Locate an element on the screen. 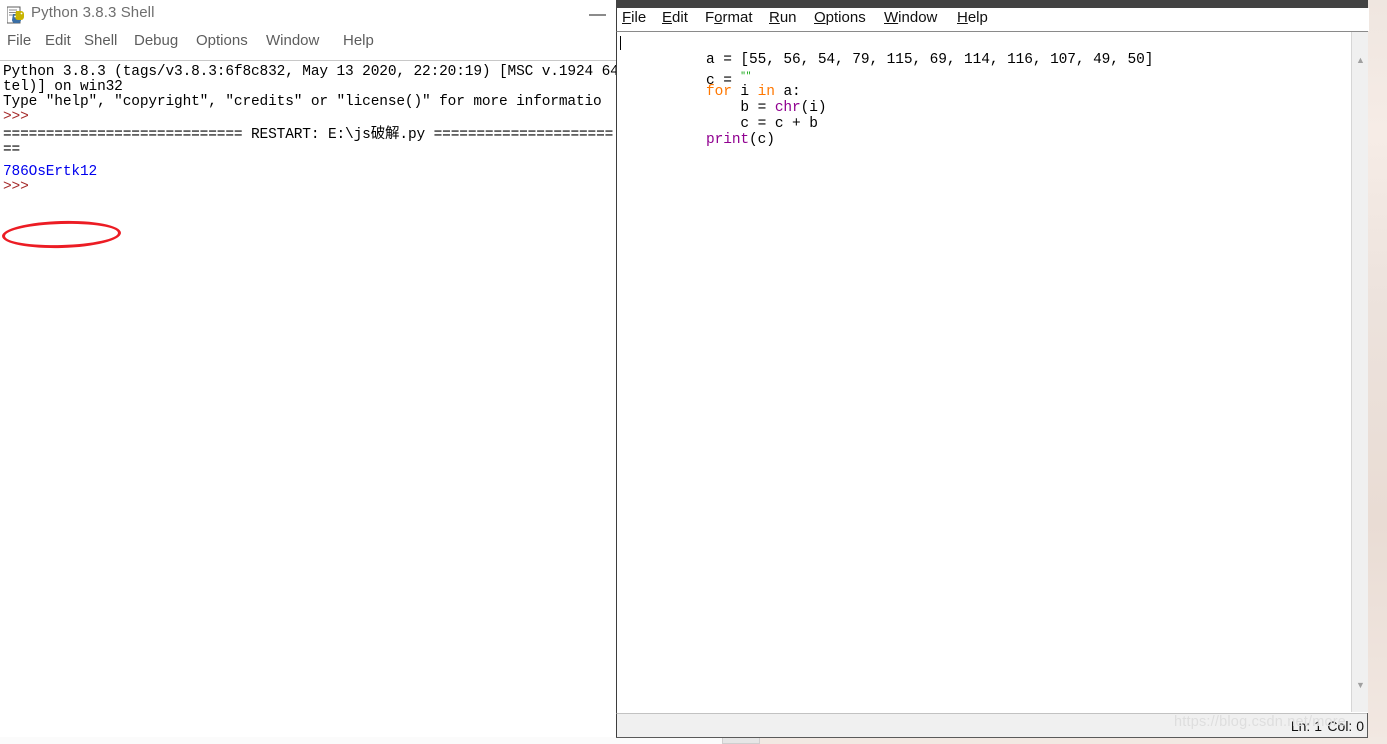 The width and height of the screenshot is (1387, 744). red-ellipse-annotation is located at coordinates (61, 234).